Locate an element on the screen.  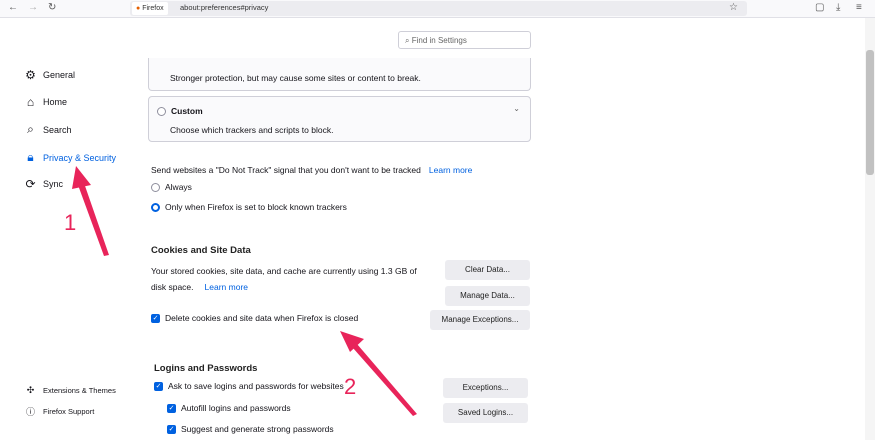
annotation-number-1: 1 is located at coordinates (70, 222).